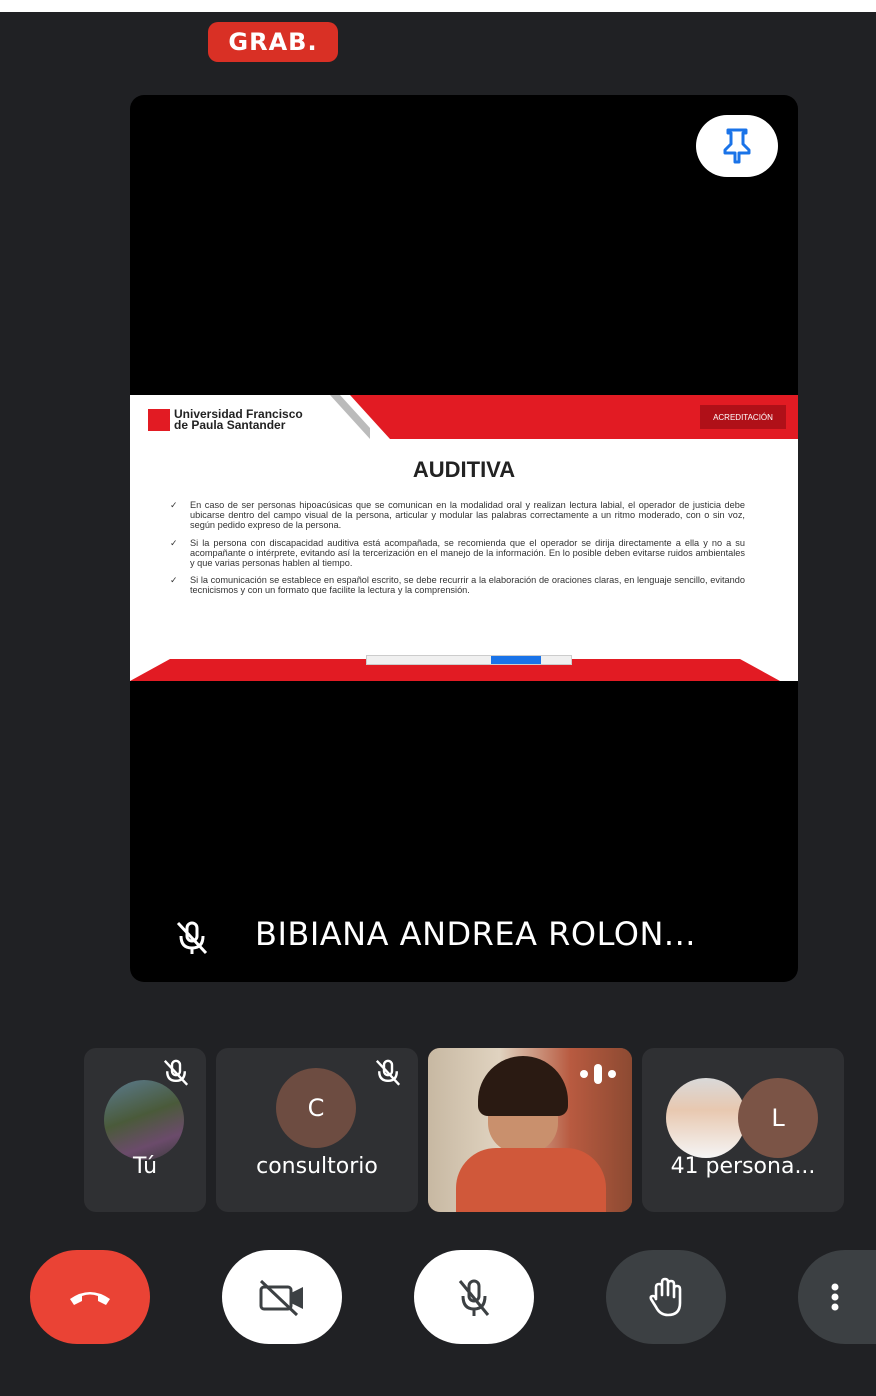 The height and width of the screenshot is (1396, 876). I want to click on more-options-button, so click(837, 1297).